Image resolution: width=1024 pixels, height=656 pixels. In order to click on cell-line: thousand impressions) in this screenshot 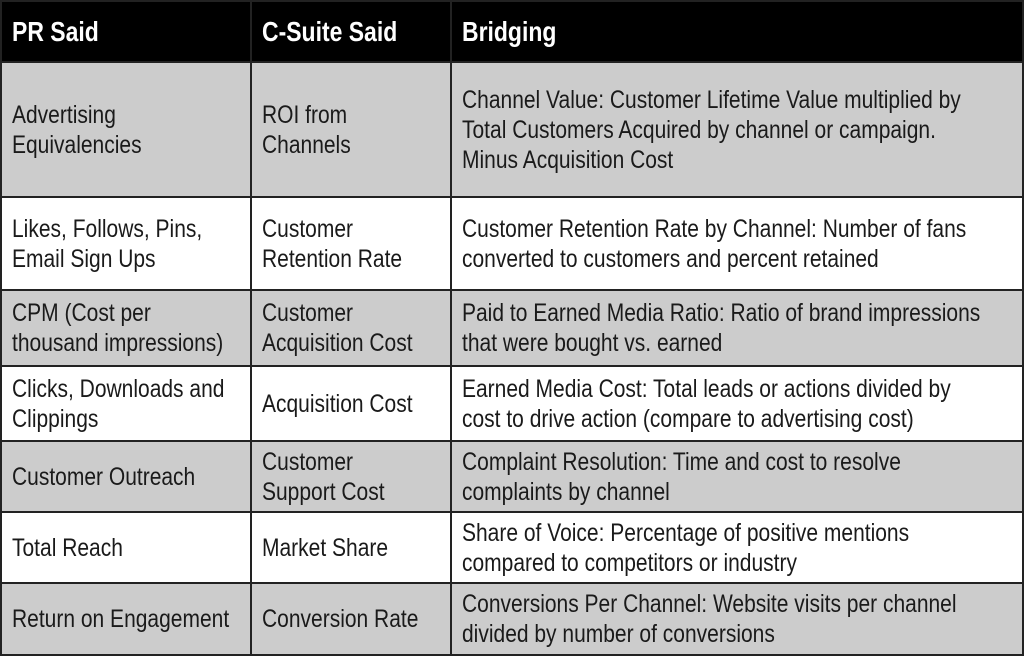, I will do `click(118, 343)`.